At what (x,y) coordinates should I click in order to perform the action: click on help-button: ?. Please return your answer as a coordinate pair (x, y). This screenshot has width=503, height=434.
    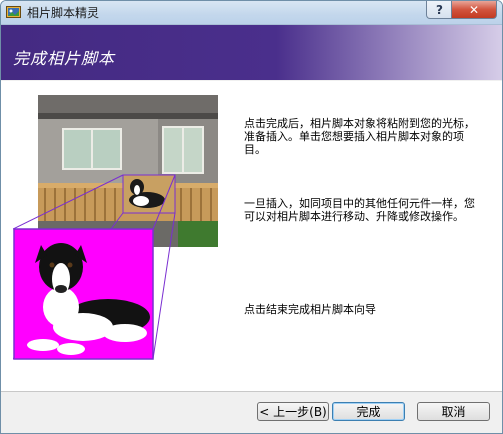
    Looking at the image, I should click on (439, 10).